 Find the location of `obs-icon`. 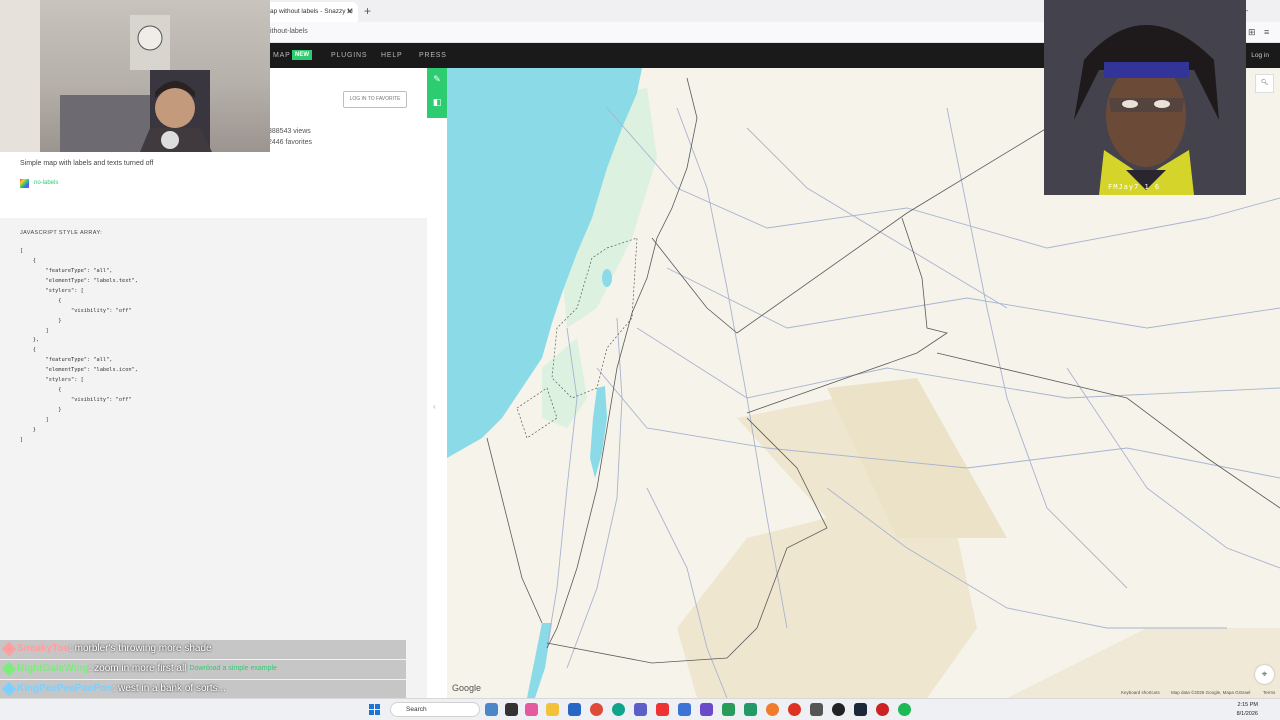

obs-icon is located at coordinates (838, 709).